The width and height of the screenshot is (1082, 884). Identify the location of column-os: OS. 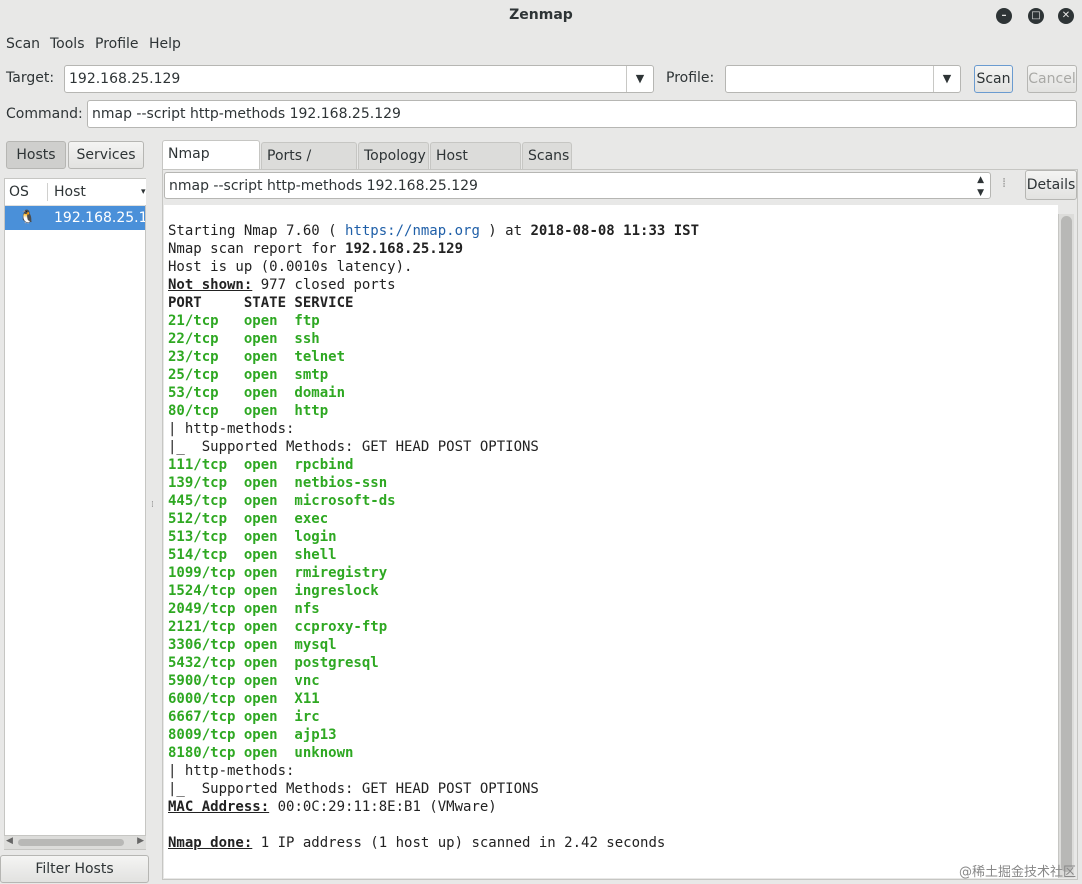
(19, 192).